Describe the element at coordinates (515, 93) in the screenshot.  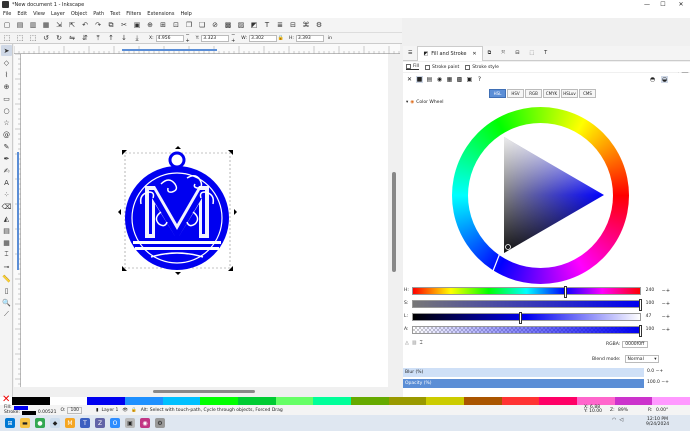
I see `mode-hsv: HSV` at that location.